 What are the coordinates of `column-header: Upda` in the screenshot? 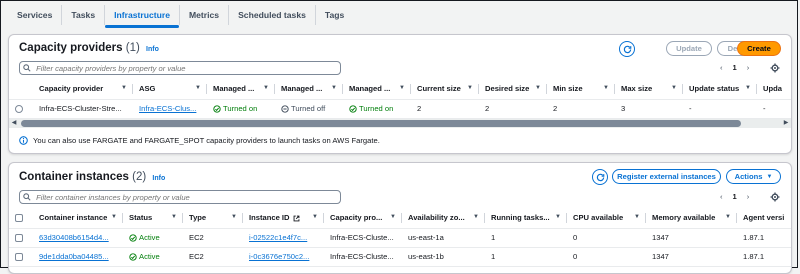 It's located at (774, 89).